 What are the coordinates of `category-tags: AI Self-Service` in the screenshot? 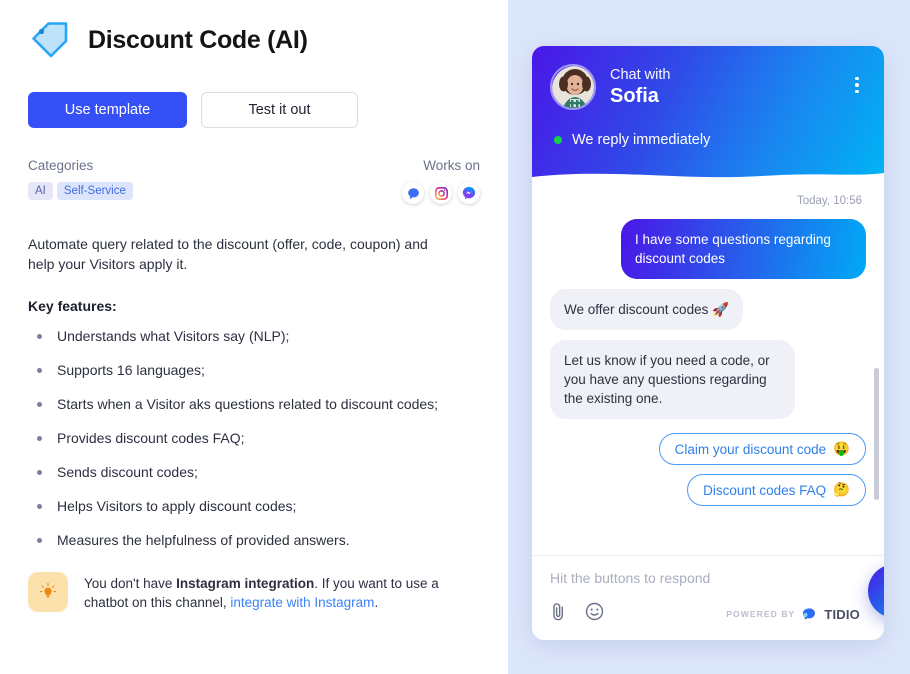 It's located at (80, 191).